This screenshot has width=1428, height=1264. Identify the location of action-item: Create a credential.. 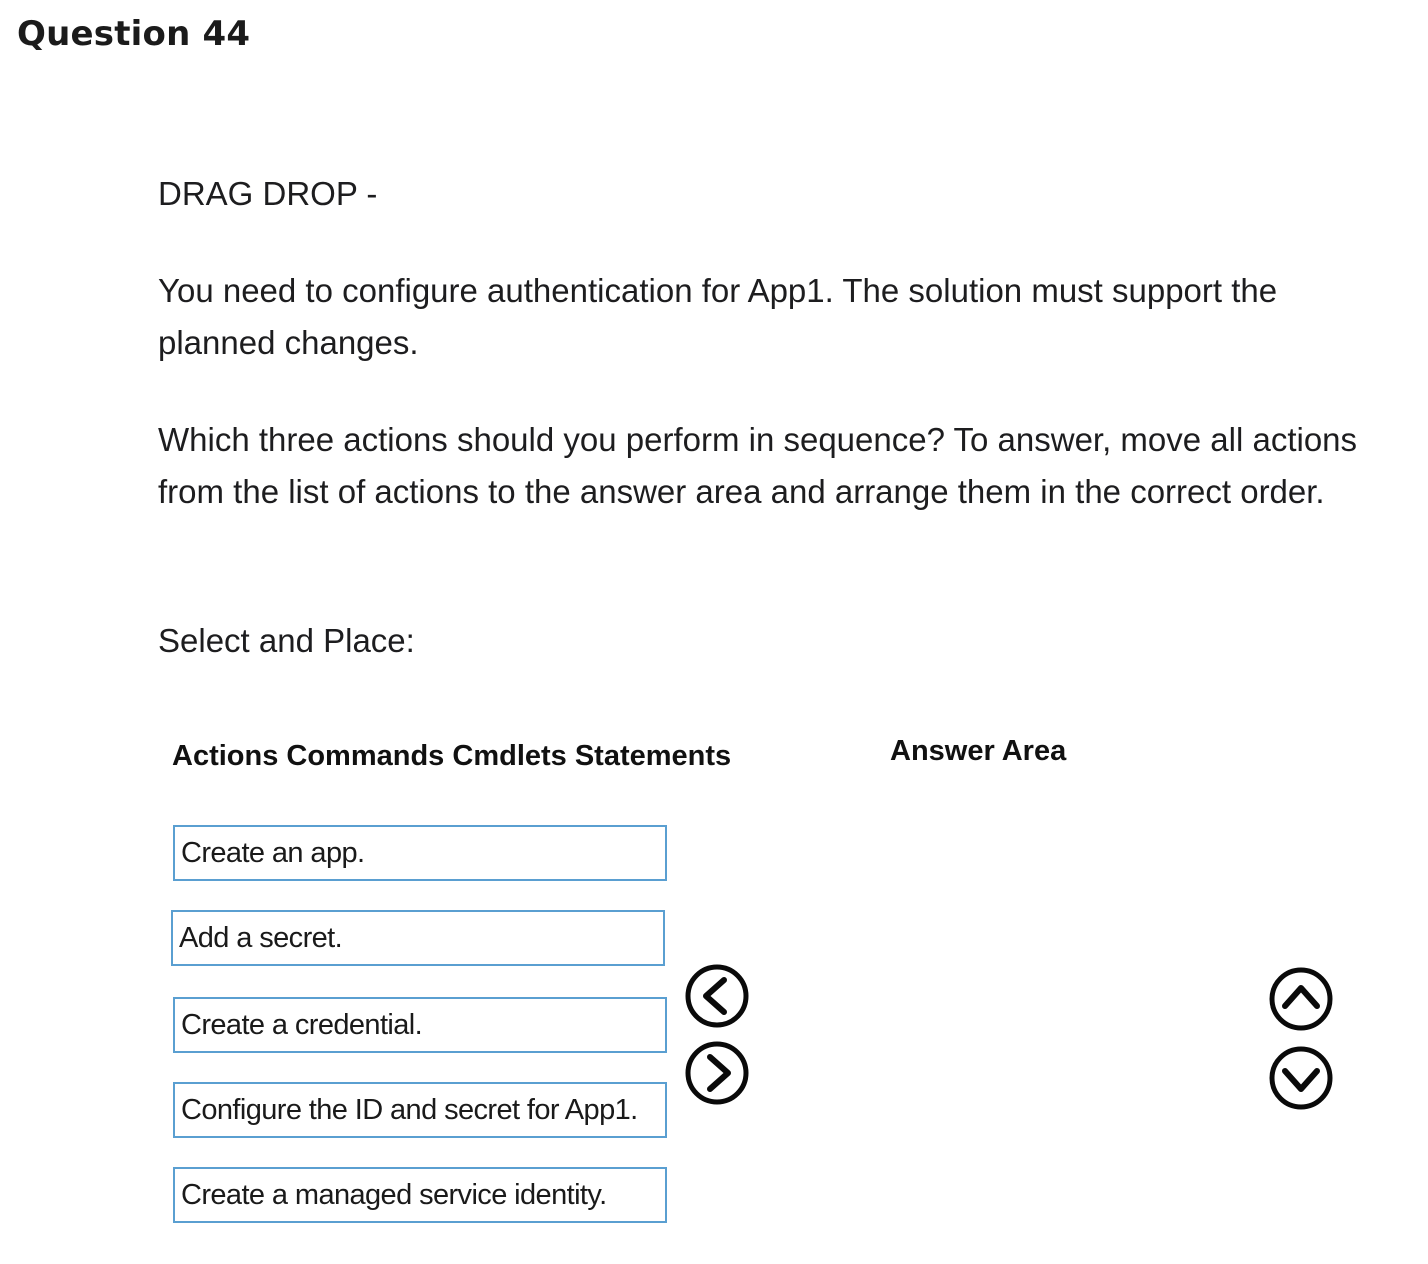
(420, 1025).